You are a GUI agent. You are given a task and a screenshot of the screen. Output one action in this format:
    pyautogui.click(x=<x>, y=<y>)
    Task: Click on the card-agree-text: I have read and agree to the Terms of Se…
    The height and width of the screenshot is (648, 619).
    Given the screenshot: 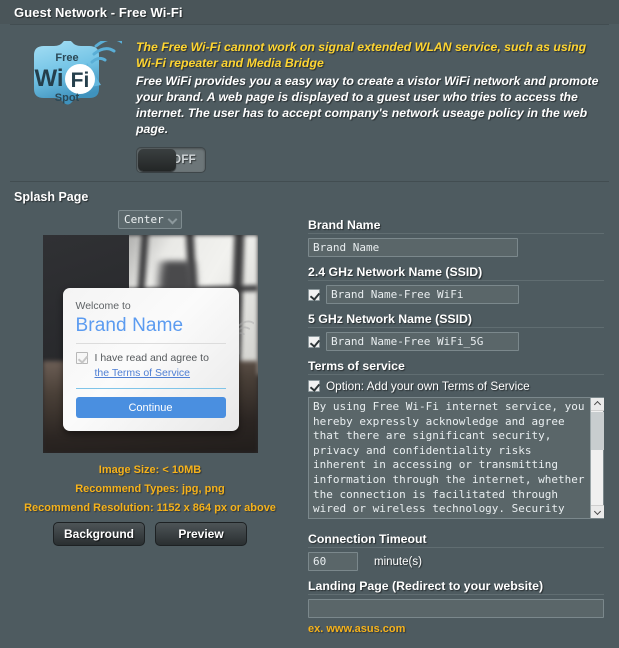 What is the action you would take?
    pyautogui.click(x=160, y=366)
    